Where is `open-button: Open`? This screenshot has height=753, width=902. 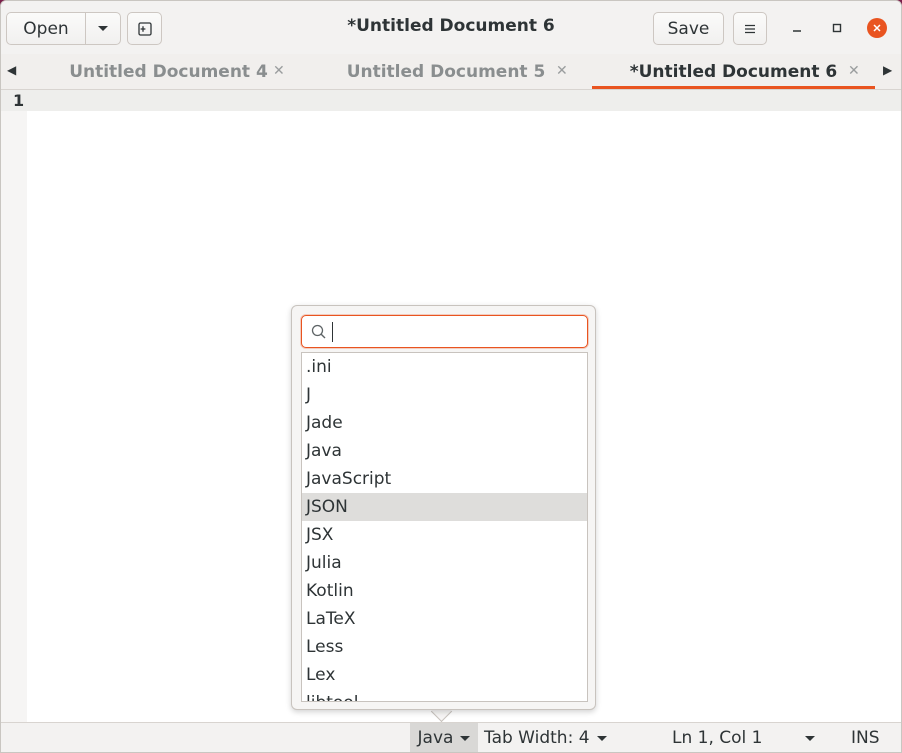 open-button: Open is located at coordinates (46, 28).